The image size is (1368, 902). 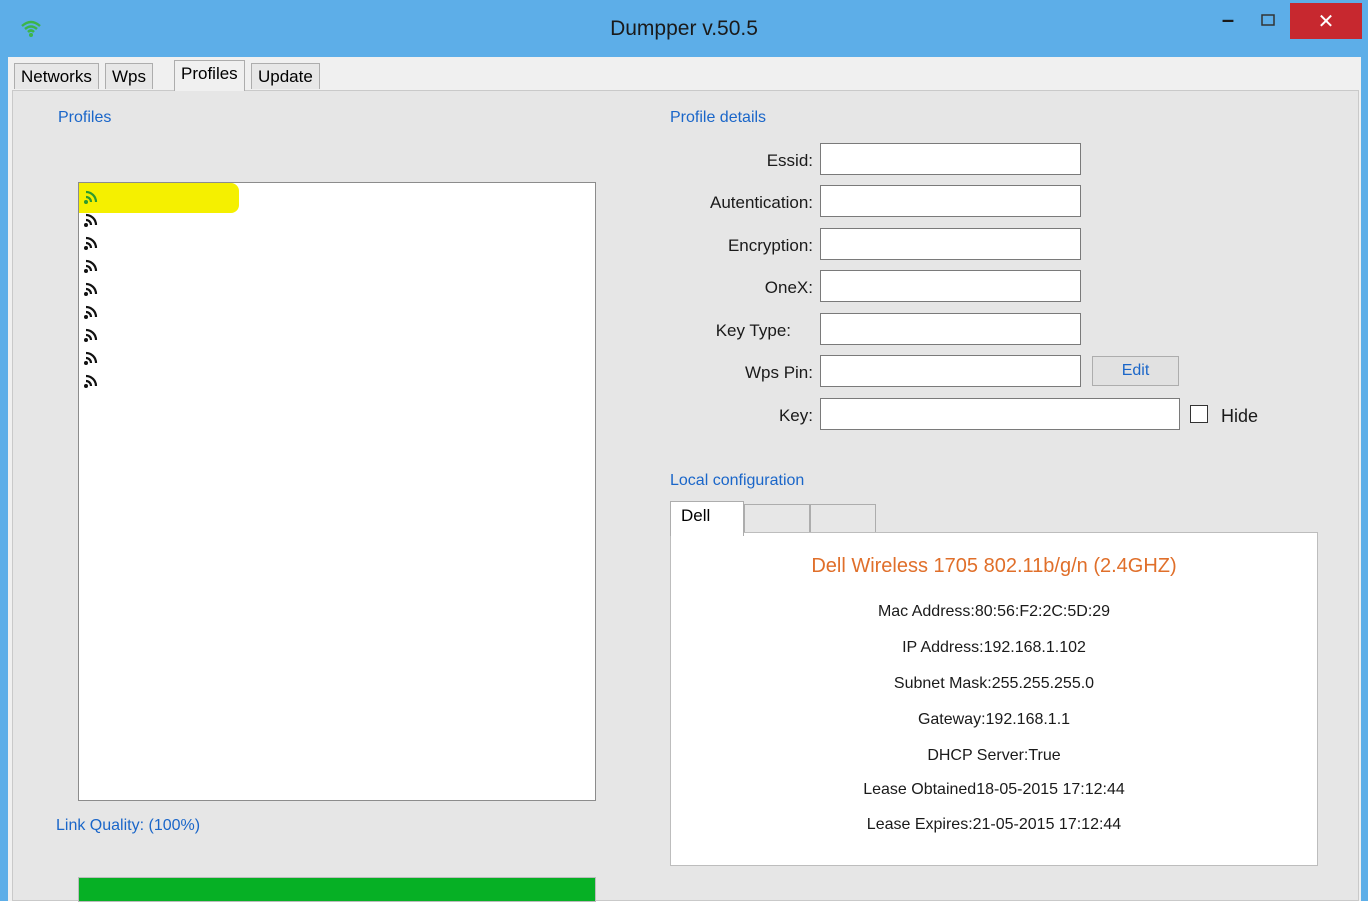 What do you see at coordinates (1000, 414) in the screenshot?
I see `key-field` at bounding box center [1000, 414].